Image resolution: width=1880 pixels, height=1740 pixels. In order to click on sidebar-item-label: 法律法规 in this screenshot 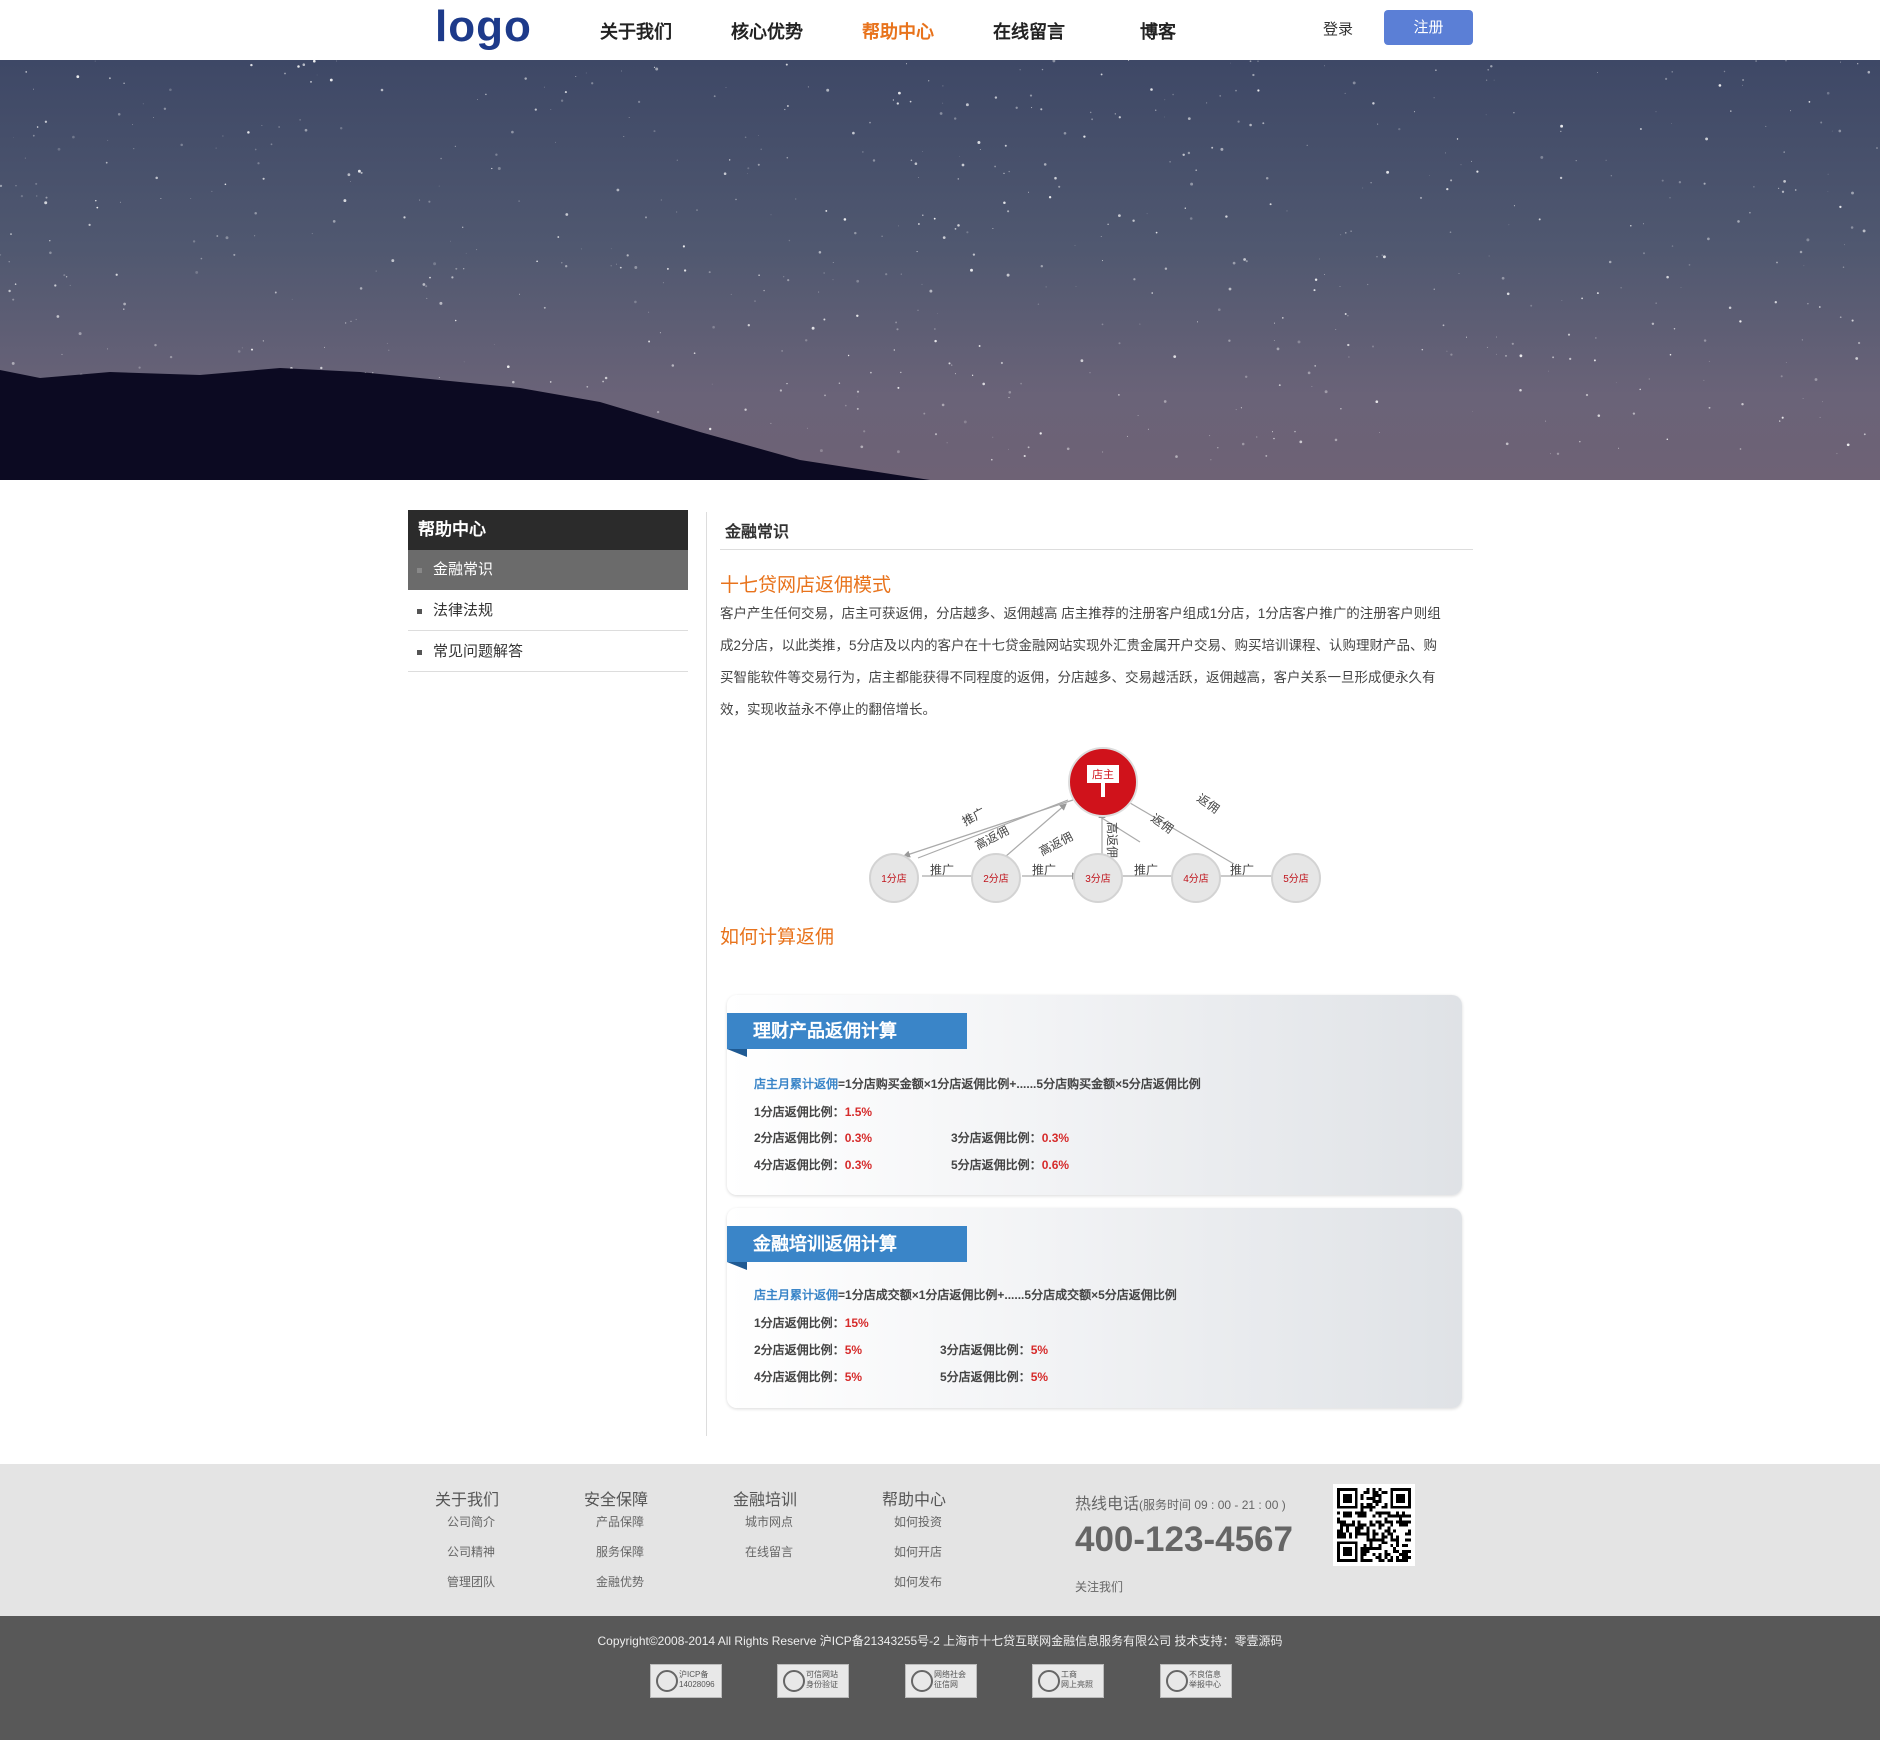, I will do `click(463, 610)`.